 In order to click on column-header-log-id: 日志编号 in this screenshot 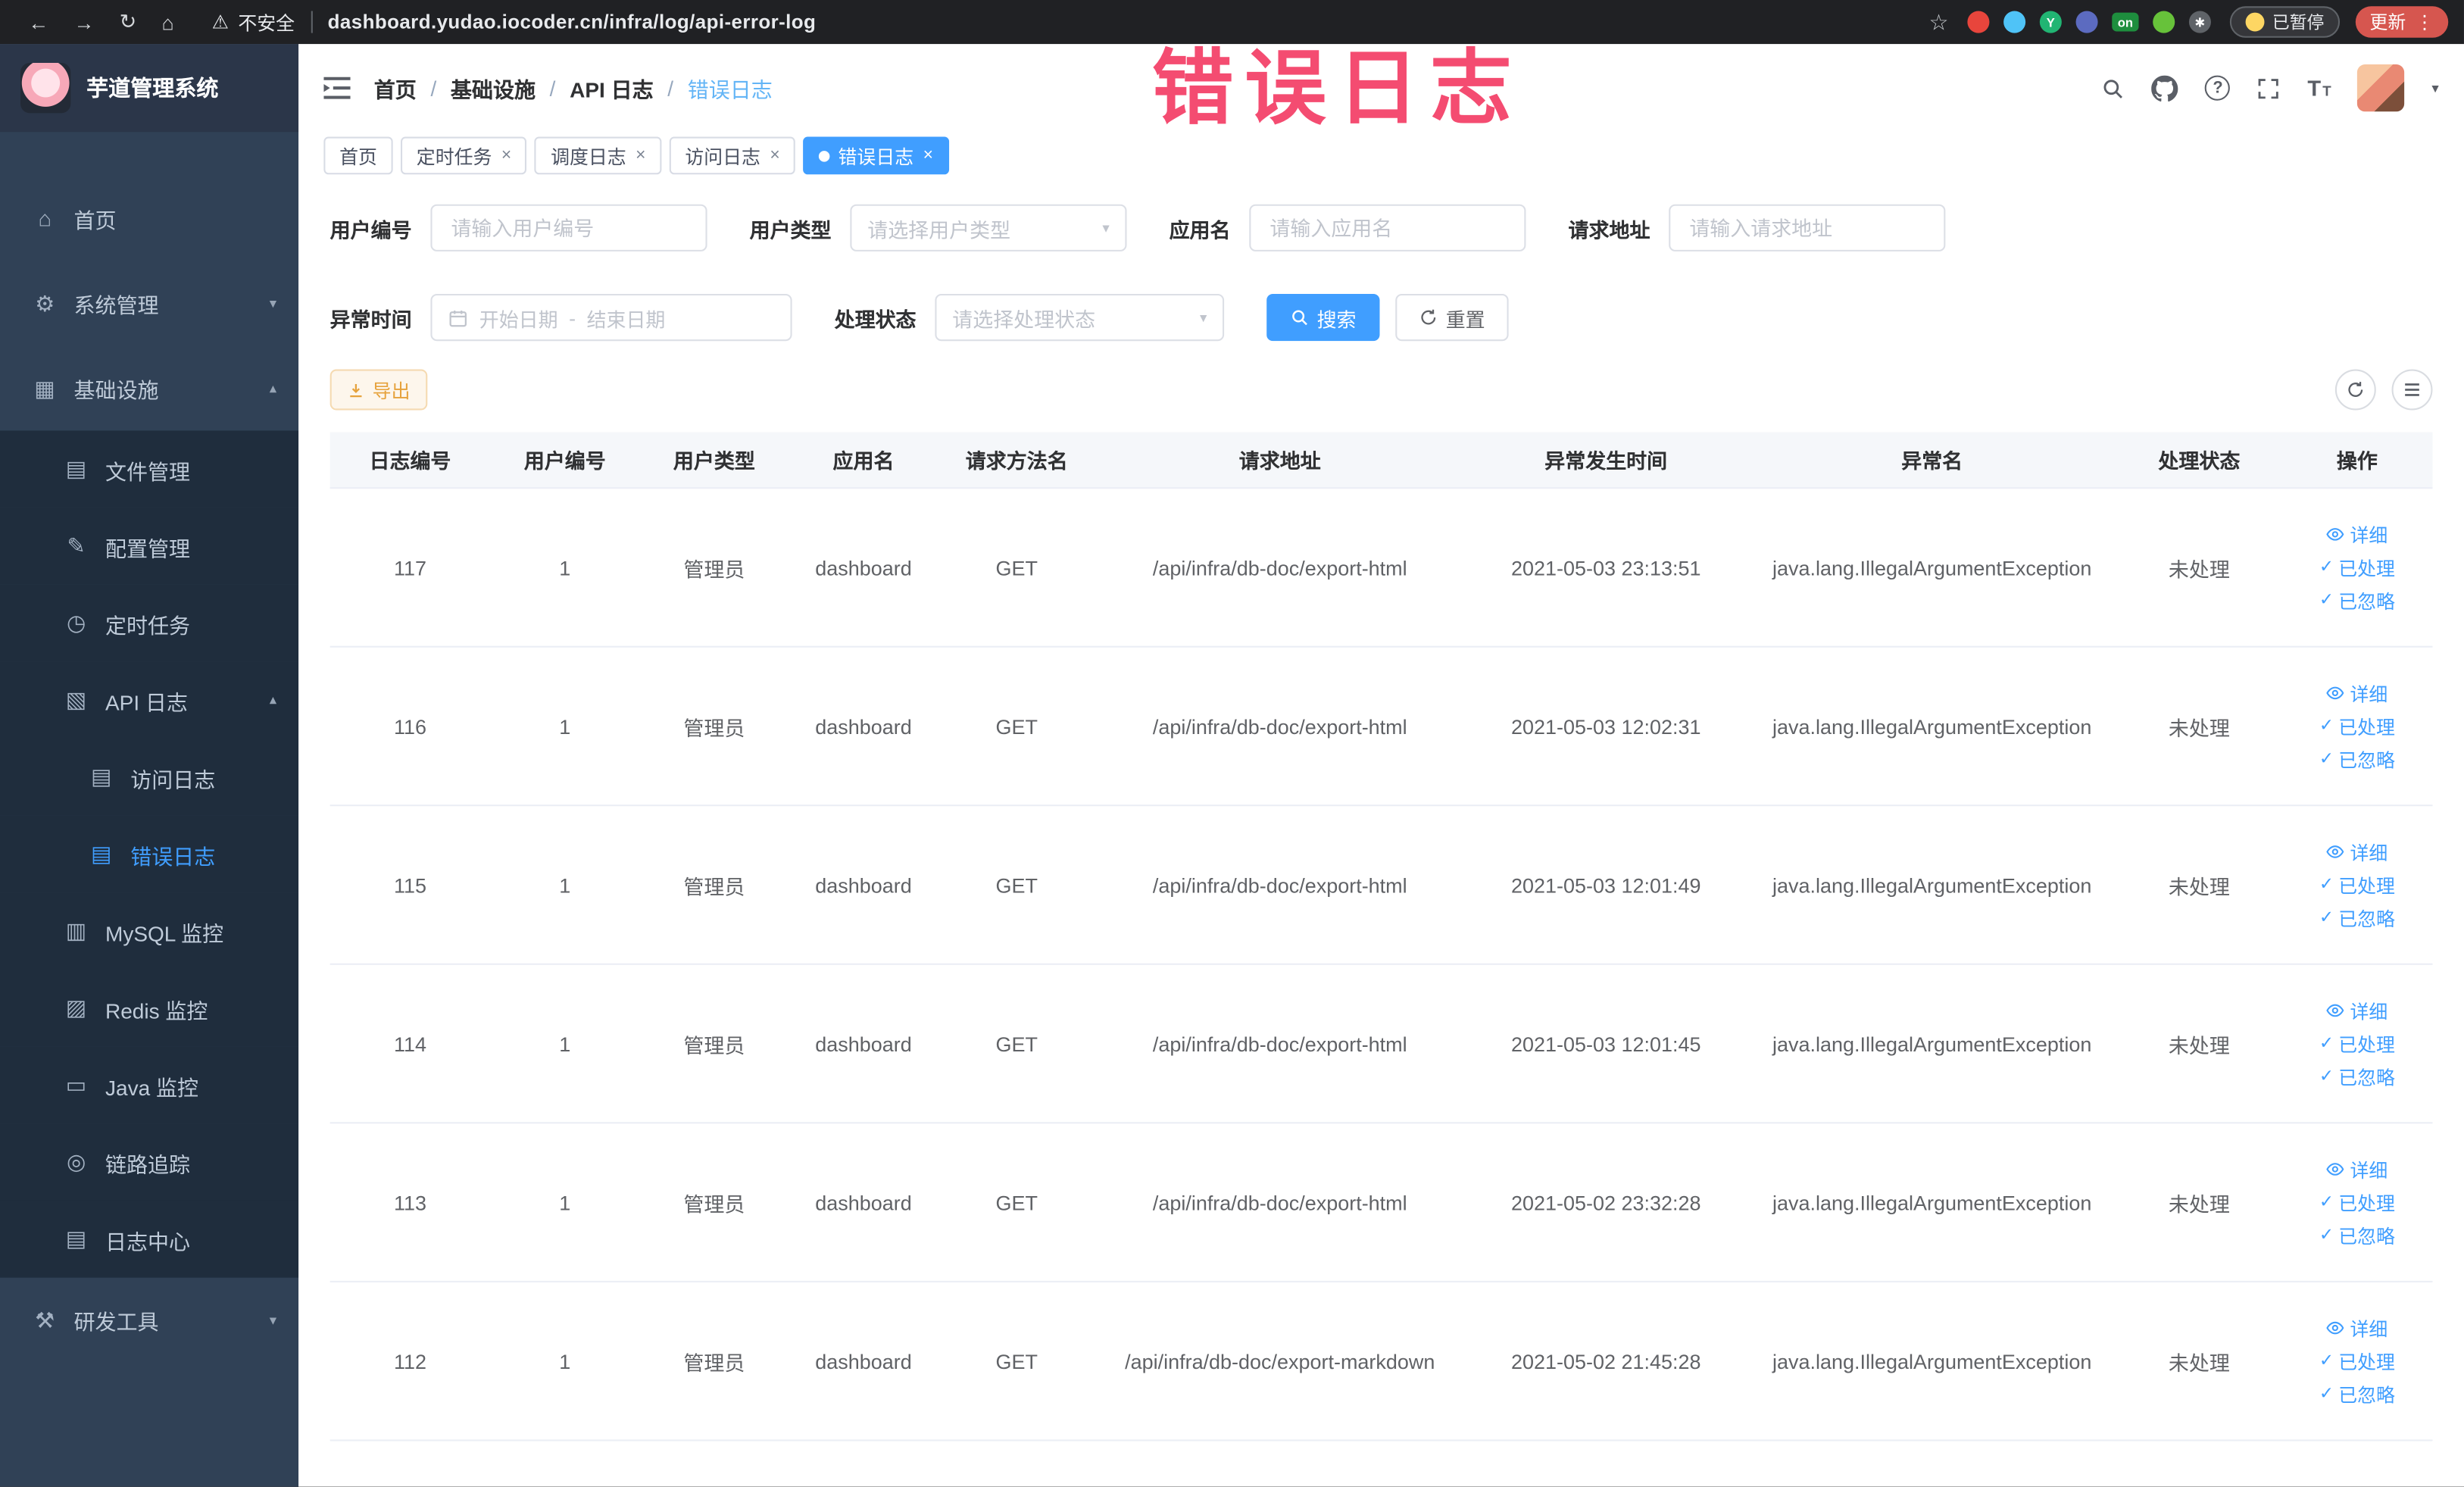, I will do `click(410, 461)`.